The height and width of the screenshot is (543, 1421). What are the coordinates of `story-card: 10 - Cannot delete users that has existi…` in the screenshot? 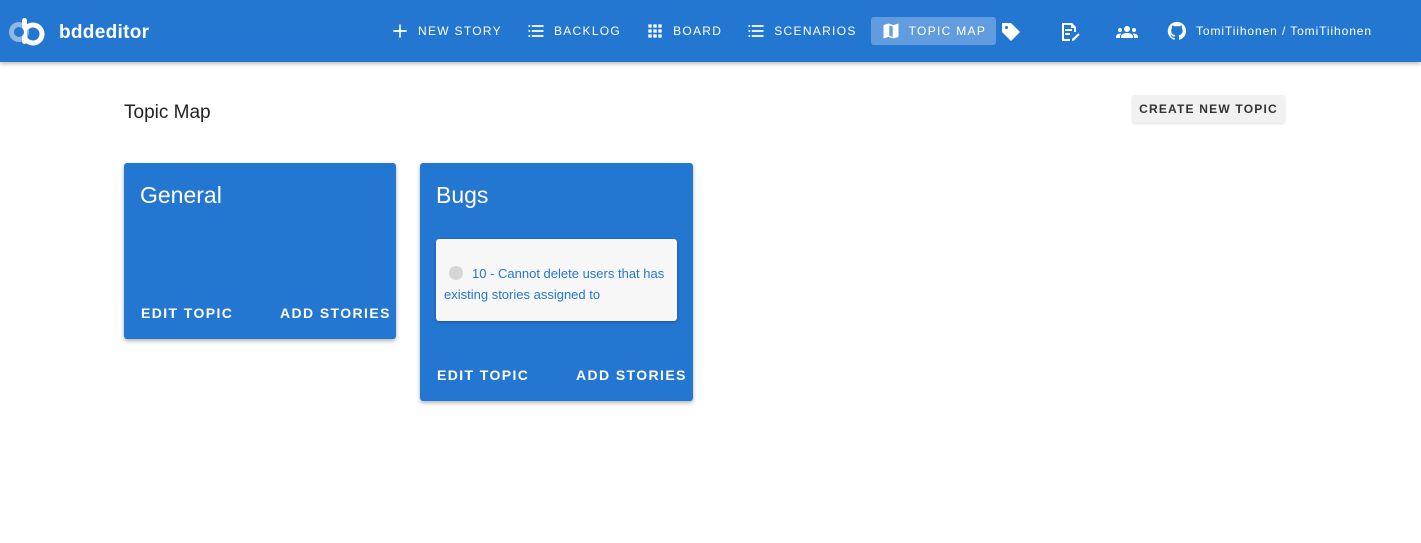 It's located at (556, 280).